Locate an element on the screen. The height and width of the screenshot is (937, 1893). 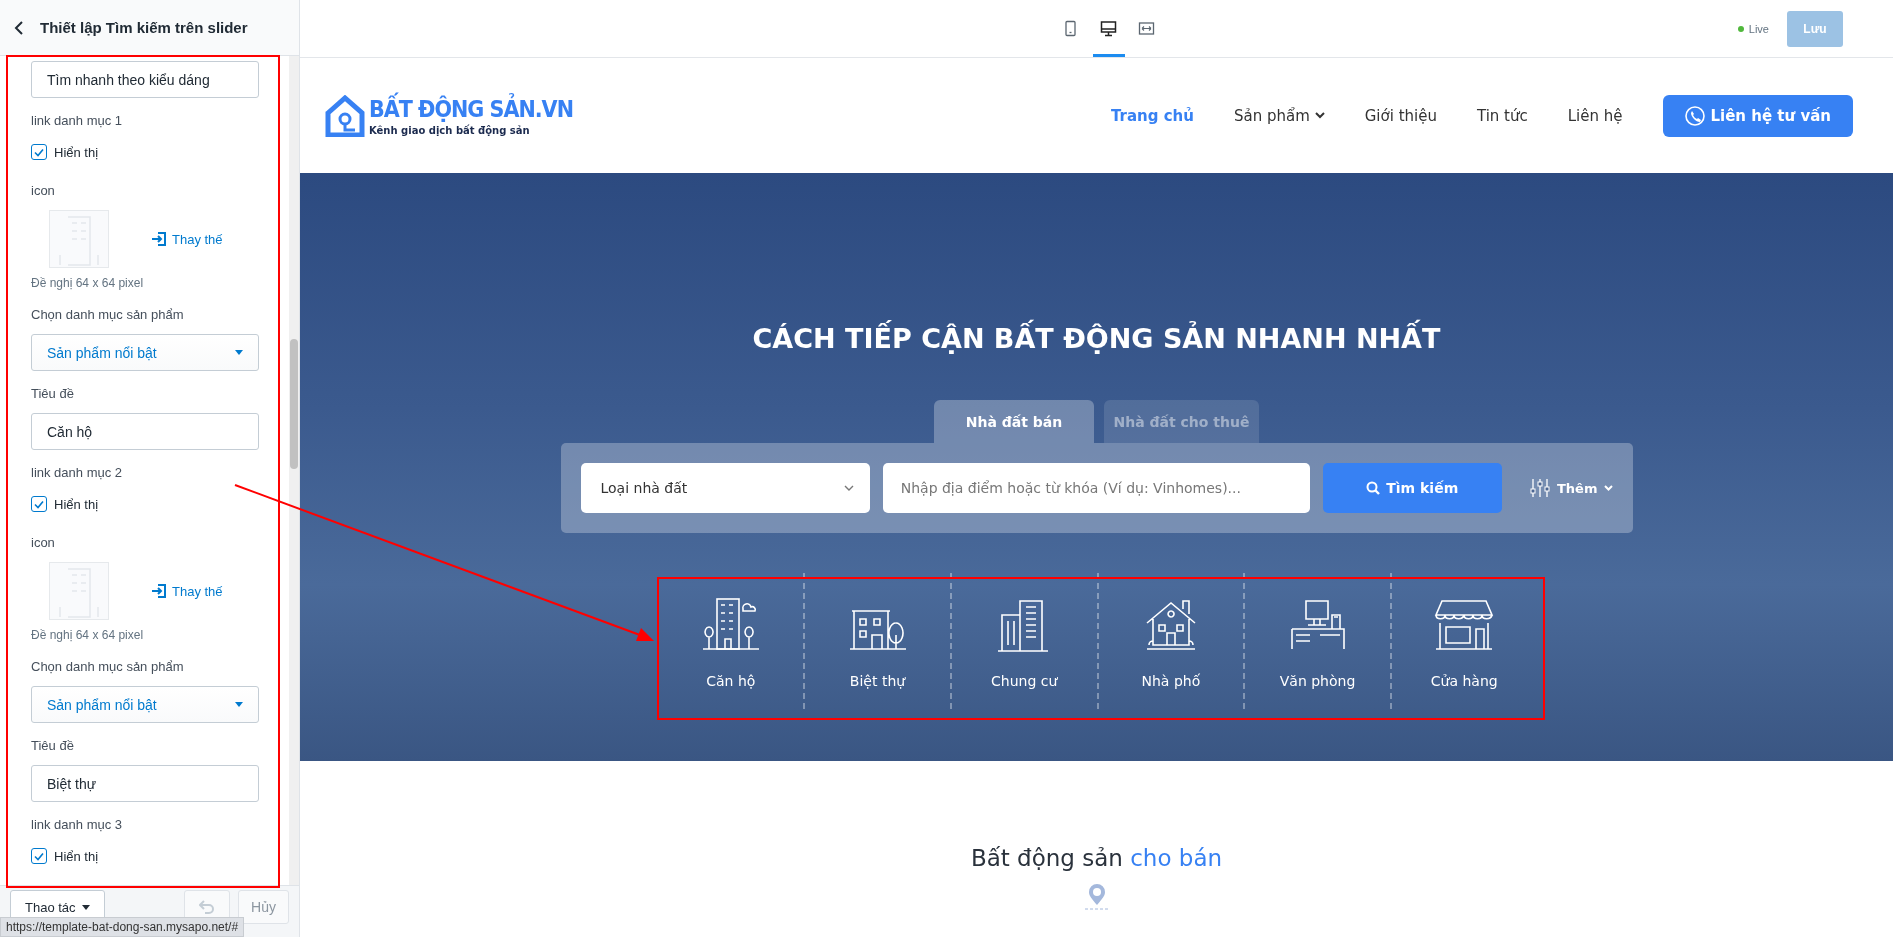
category-link: Nhà phố is located at coordinates (1170, 641).